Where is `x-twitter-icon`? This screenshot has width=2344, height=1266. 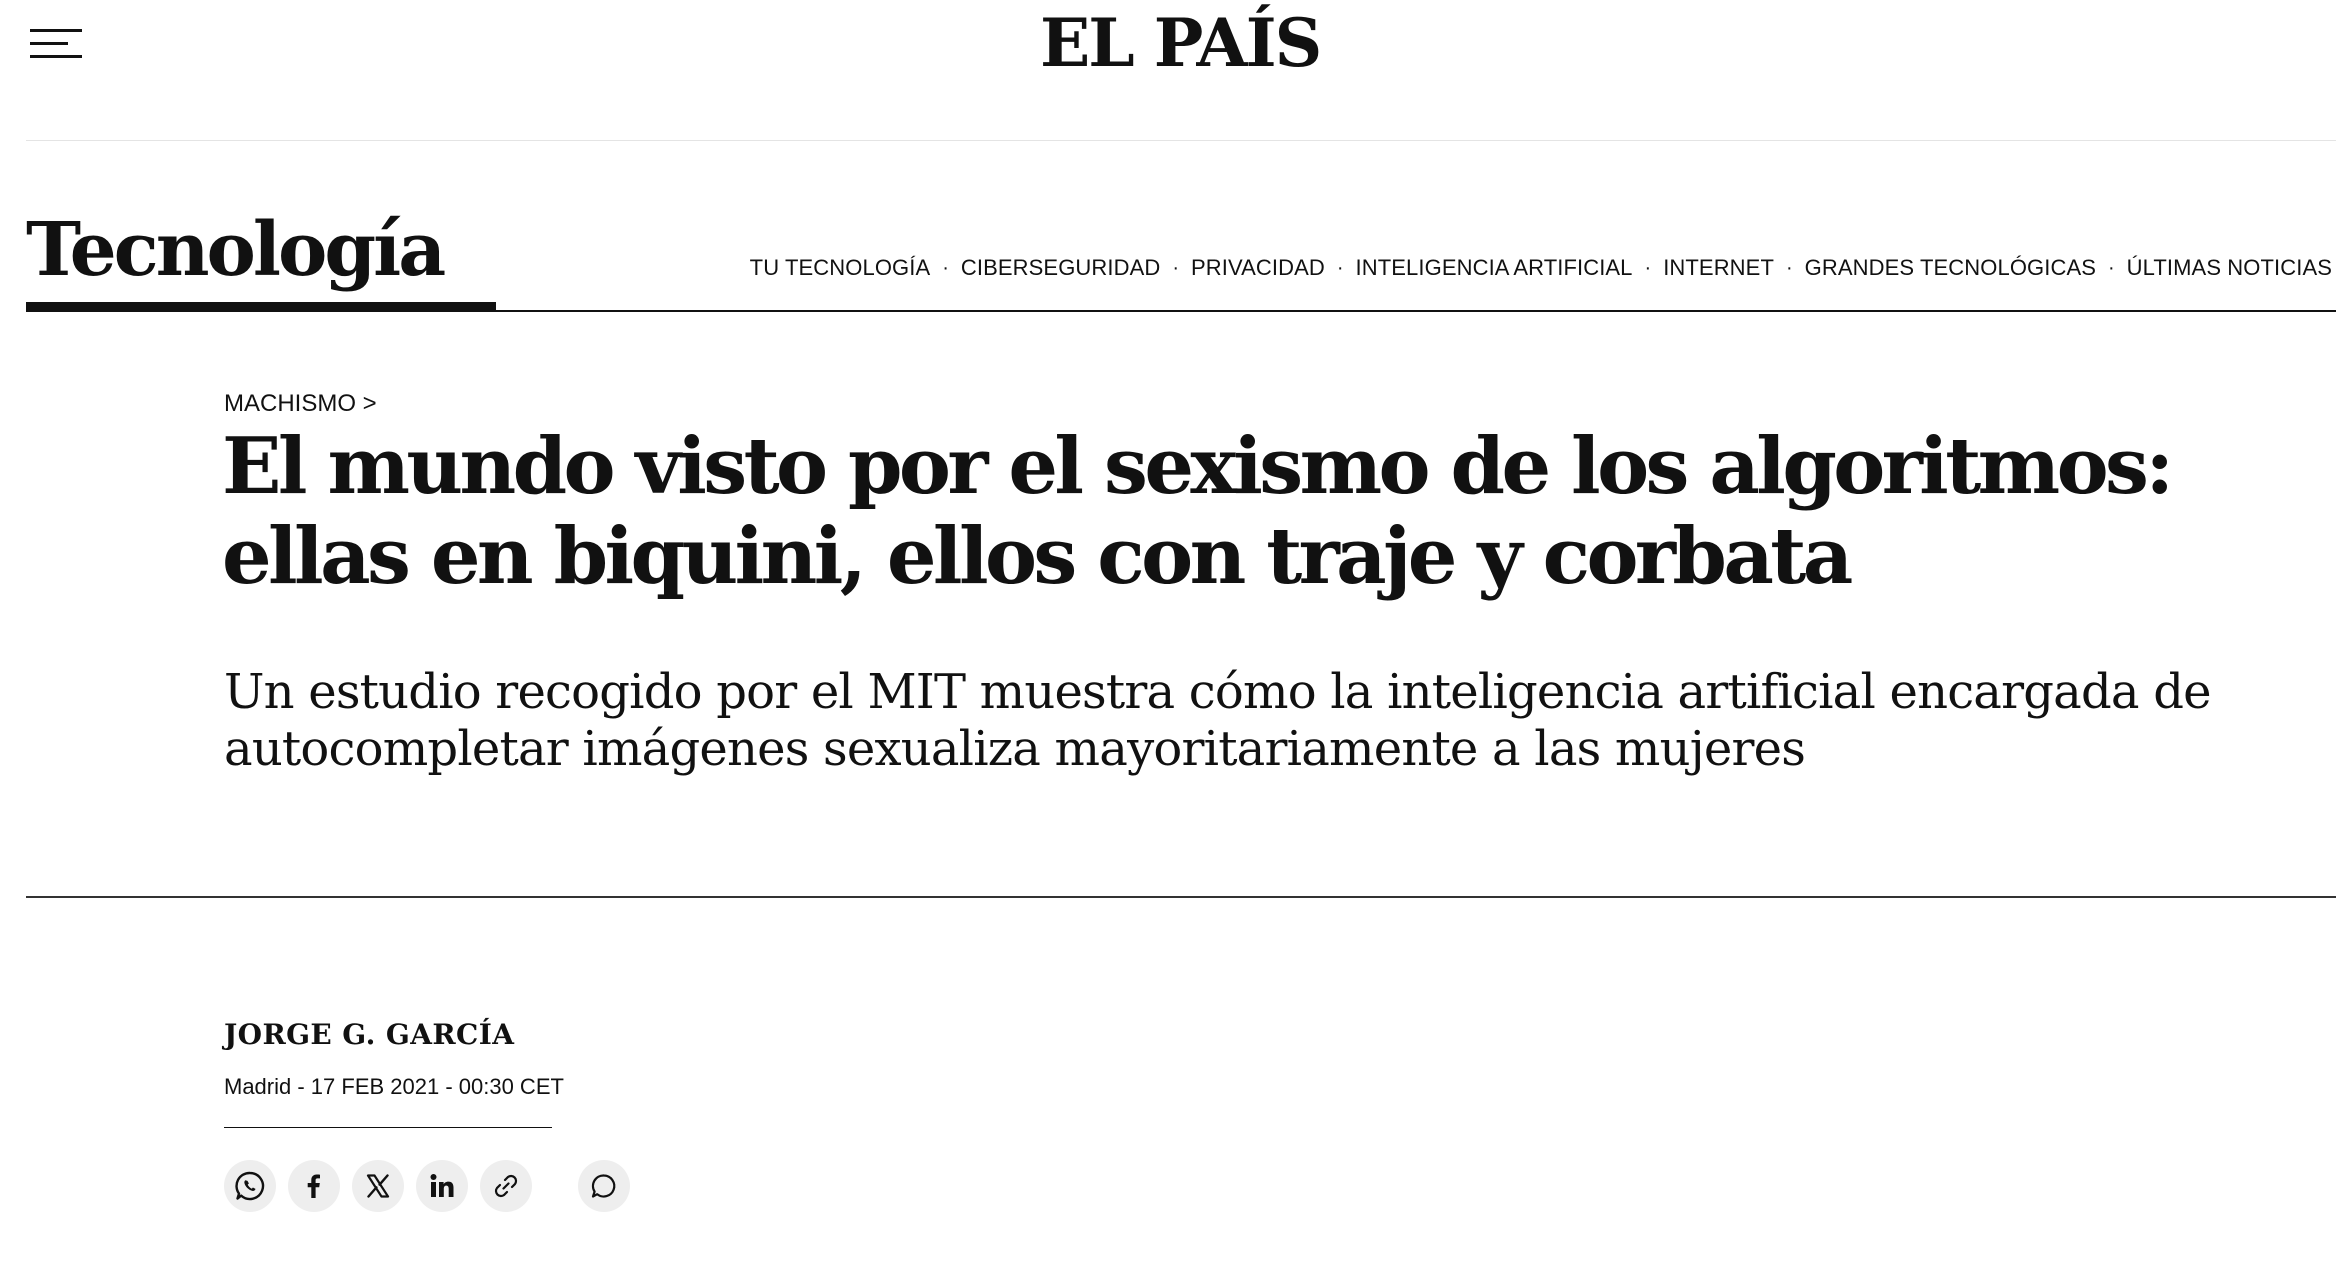
x-twitter-icon is located at coordinates (378, 1186).